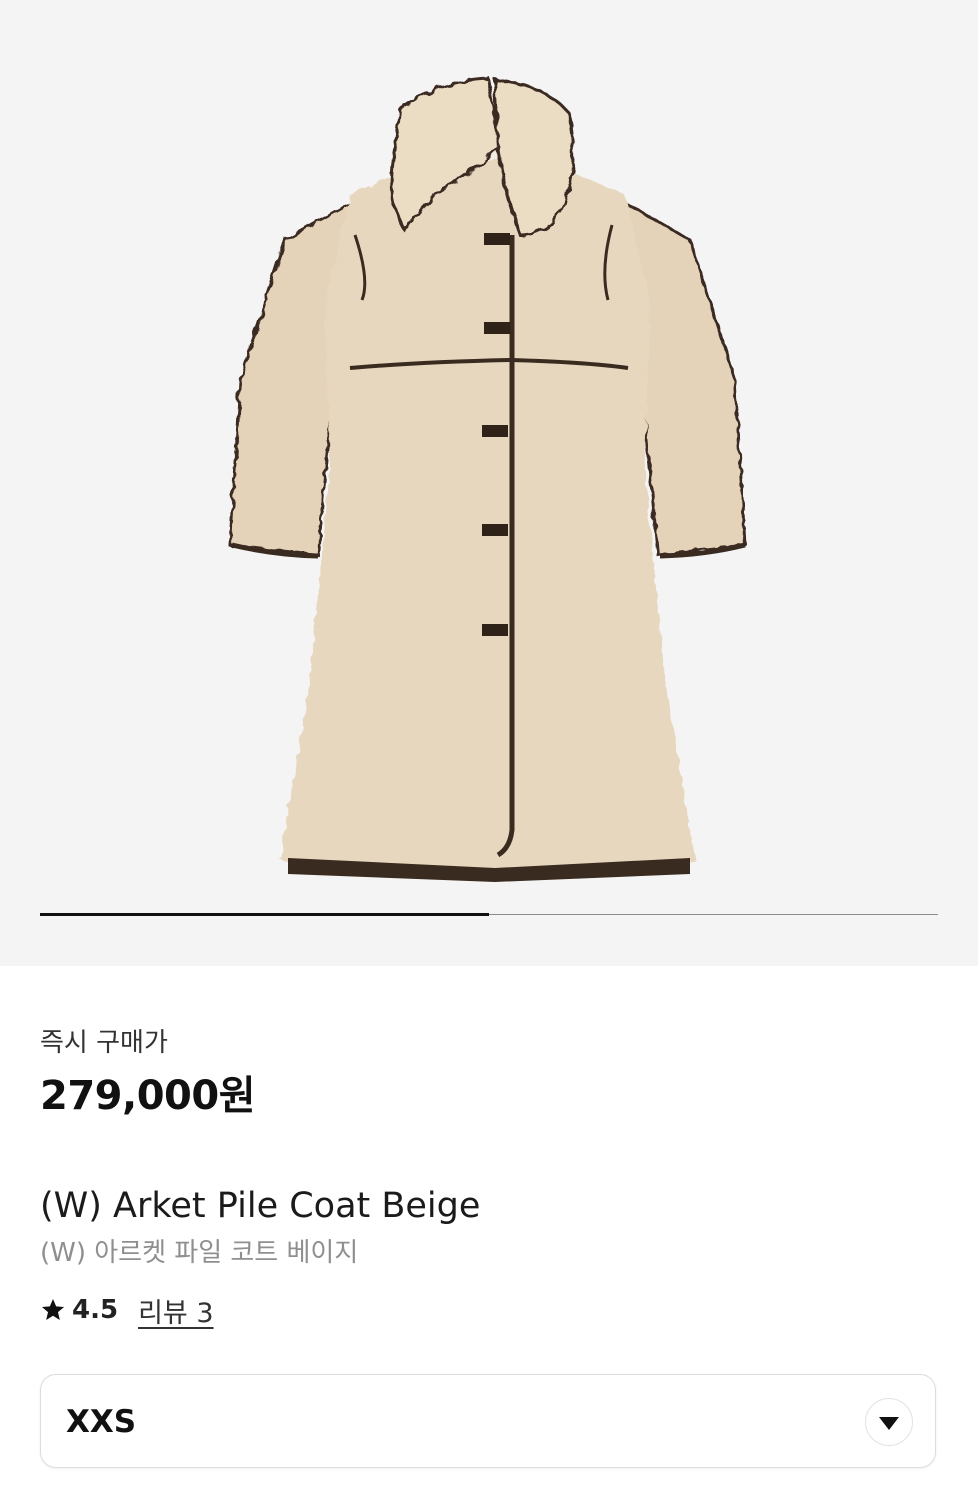  What do you see at coordinates (199, 1253) in the screenshot?
I see `product-title-ko: (W) 아르켓 파일 코트 베이지` at bounding box center [199, 1253].